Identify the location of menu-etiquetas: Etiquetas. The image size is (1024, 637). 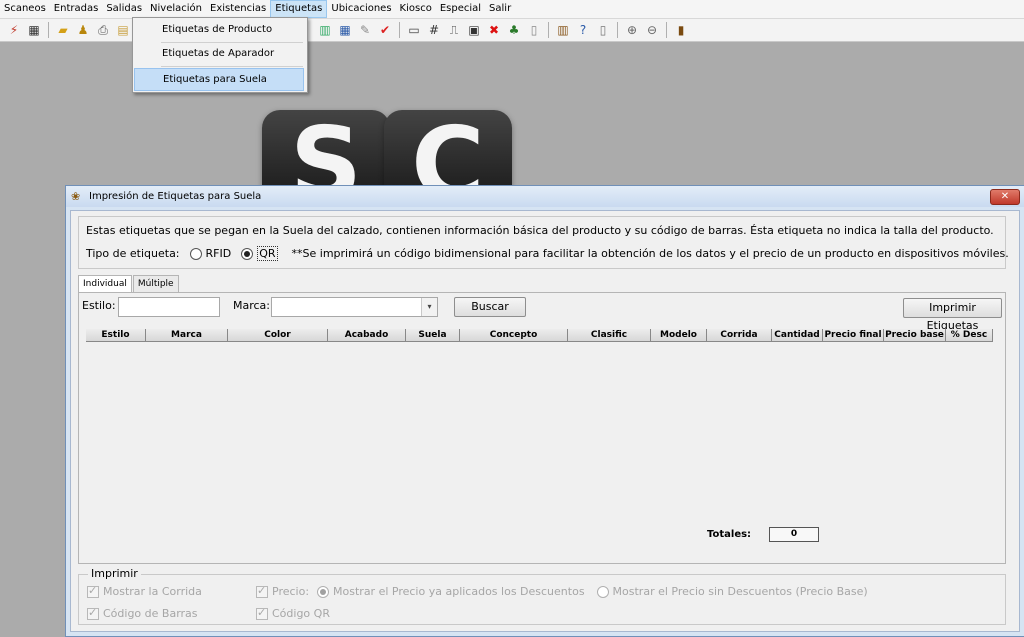
(299, 9).